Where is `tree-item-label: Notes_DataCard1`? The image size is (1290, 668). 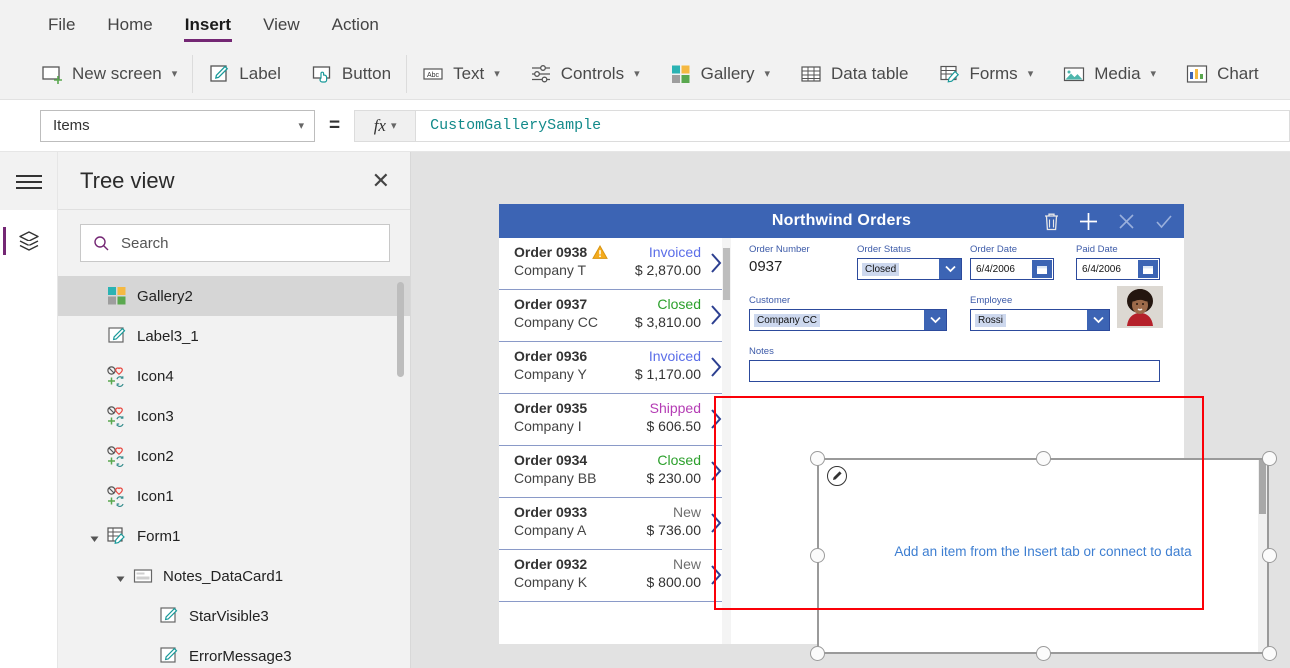
tree-item-label: Notes_DataCard1 is located at coordinates (223, 576).